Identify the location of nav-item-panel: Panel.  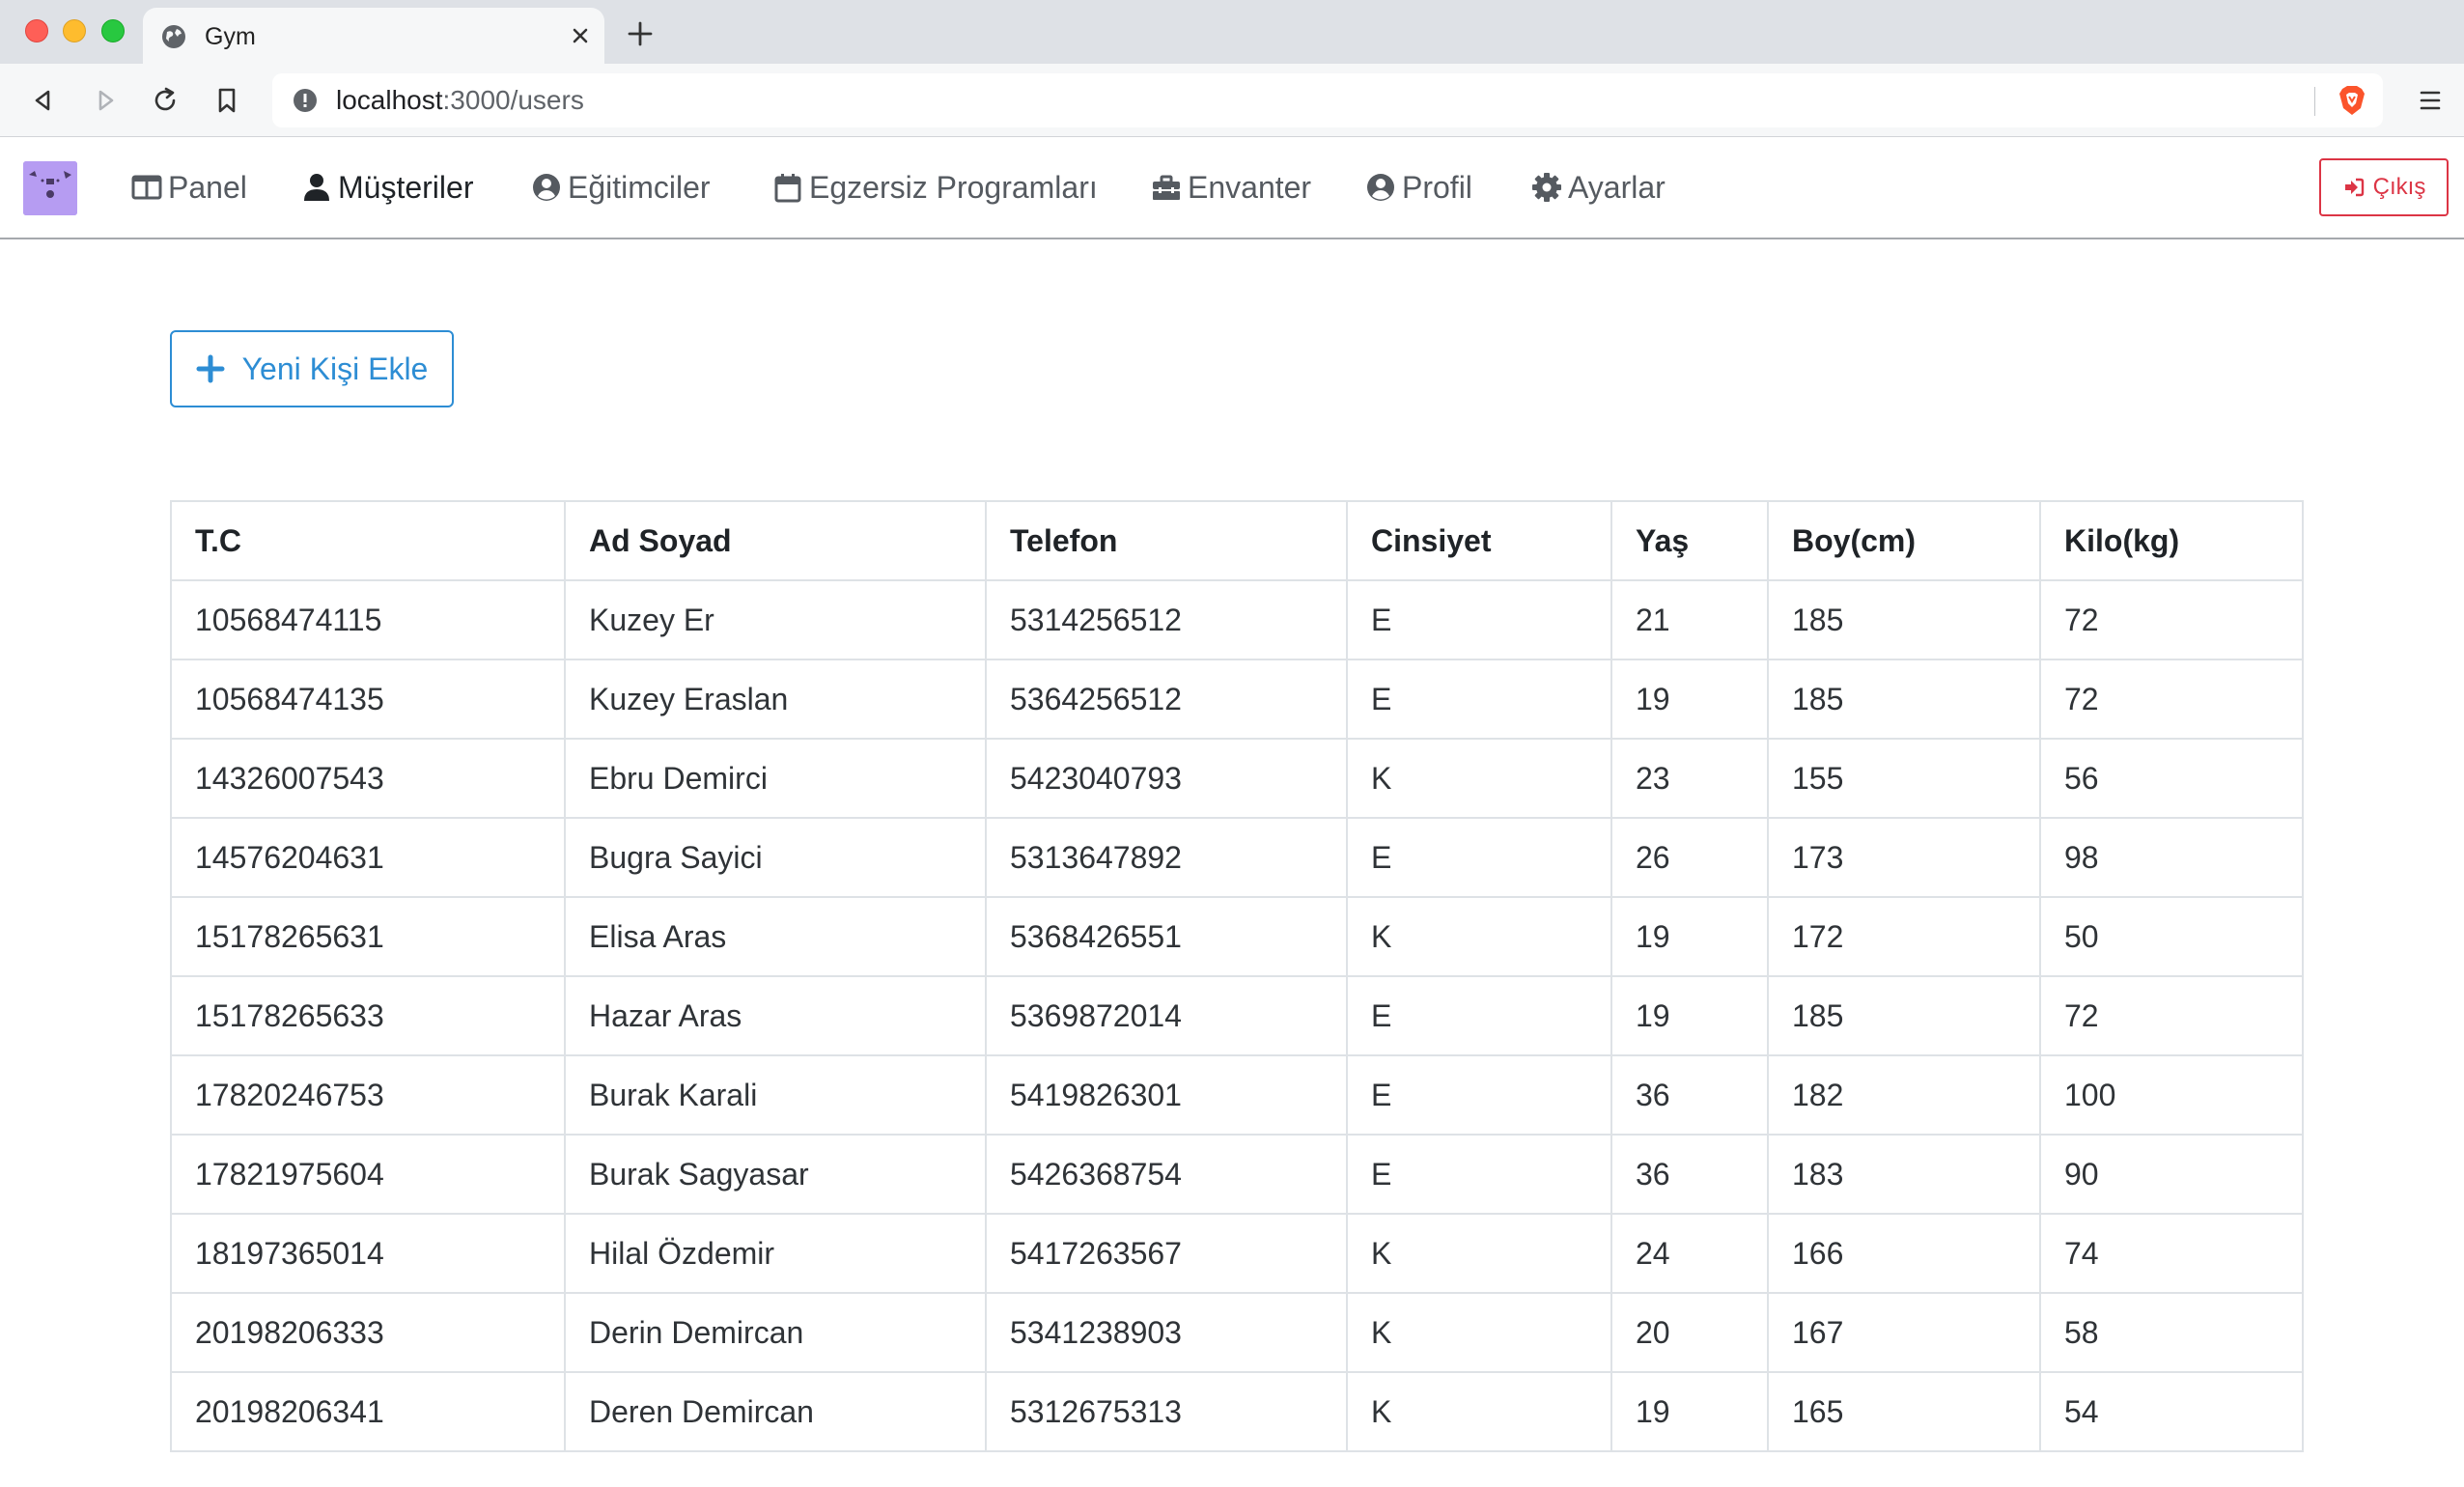
(189, 187).